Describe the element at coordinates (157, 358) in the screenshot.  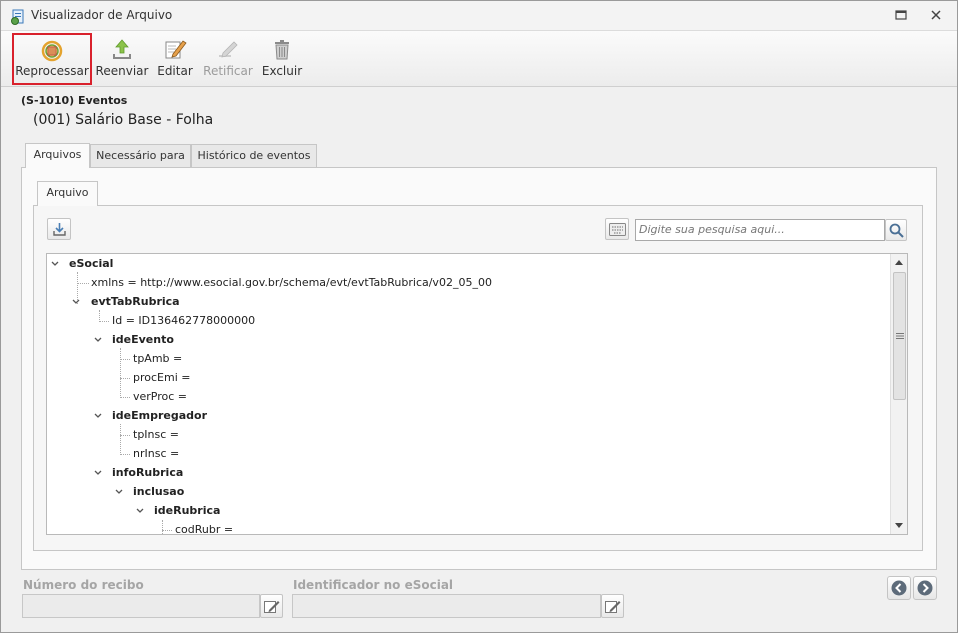
I see `tree-node: tpAmb =` at that location.